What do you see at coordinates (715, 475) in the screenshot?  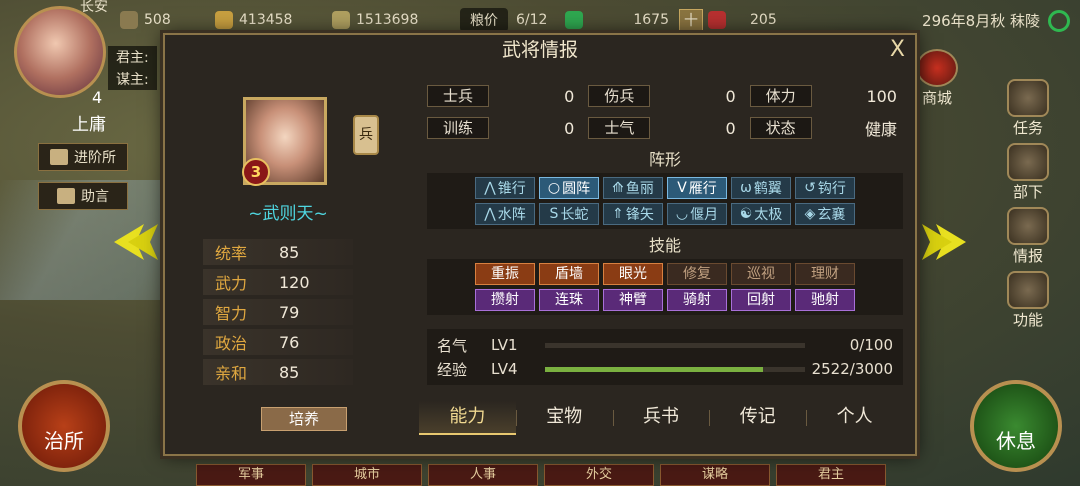 I see `strategy-tab: 谋略` at bounding box center [715, 475].